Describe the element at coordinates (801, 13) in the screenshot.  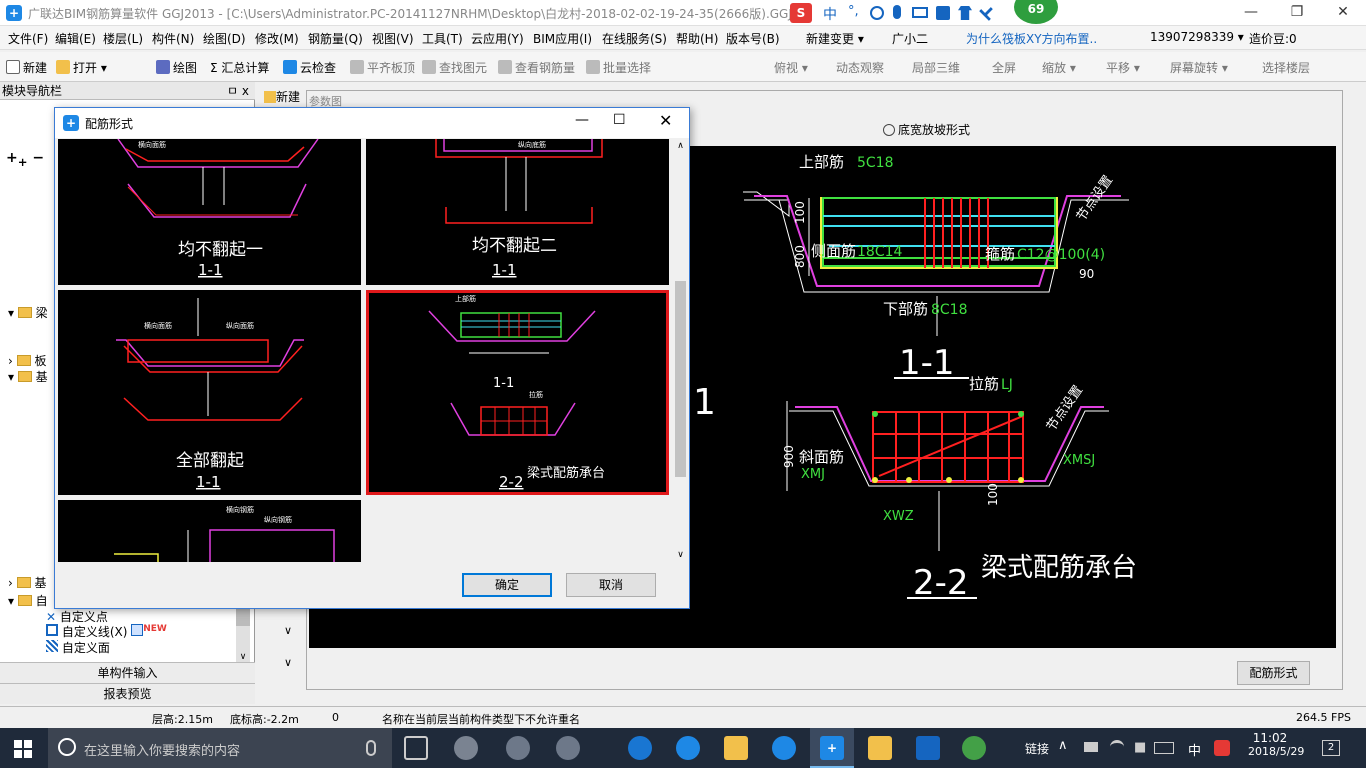
I see `ime-logo-icon: S` at that location.